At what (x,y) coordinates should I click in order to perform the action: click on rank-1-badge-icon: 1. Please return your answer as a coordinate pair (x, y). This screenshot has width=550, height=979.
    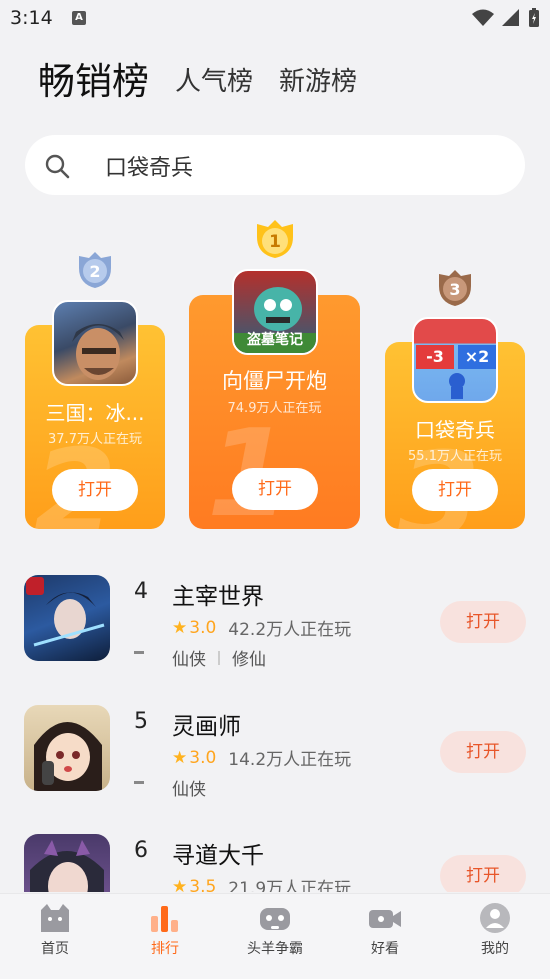
    Looking at the image, I should click on (275, 239).